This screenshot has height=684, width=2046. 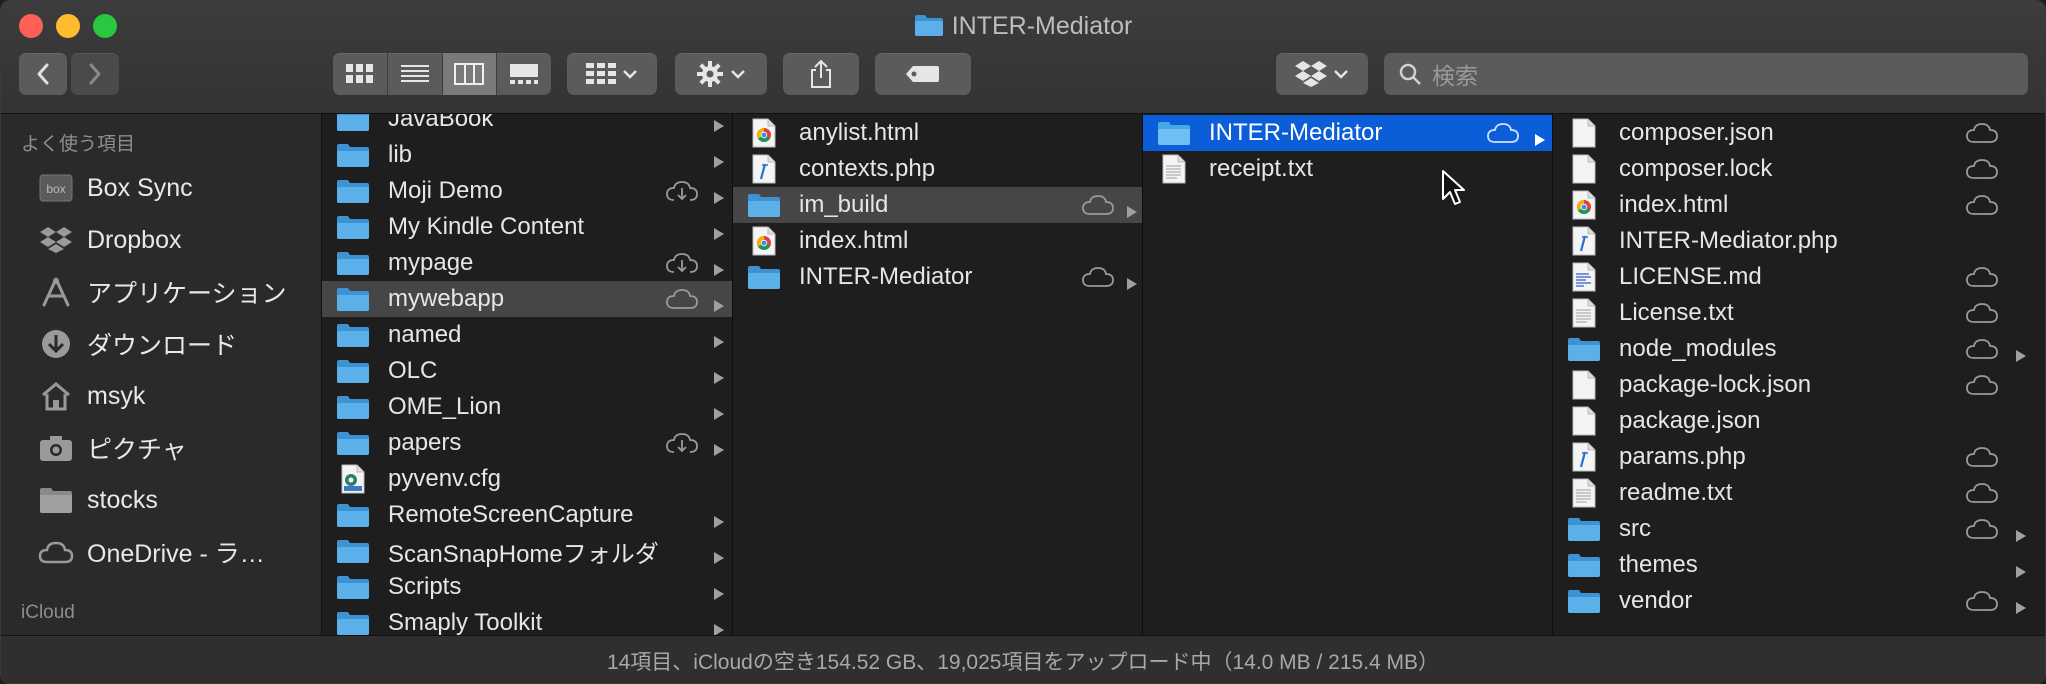 I want to click on list-view-button, so click(x=415, y=74).